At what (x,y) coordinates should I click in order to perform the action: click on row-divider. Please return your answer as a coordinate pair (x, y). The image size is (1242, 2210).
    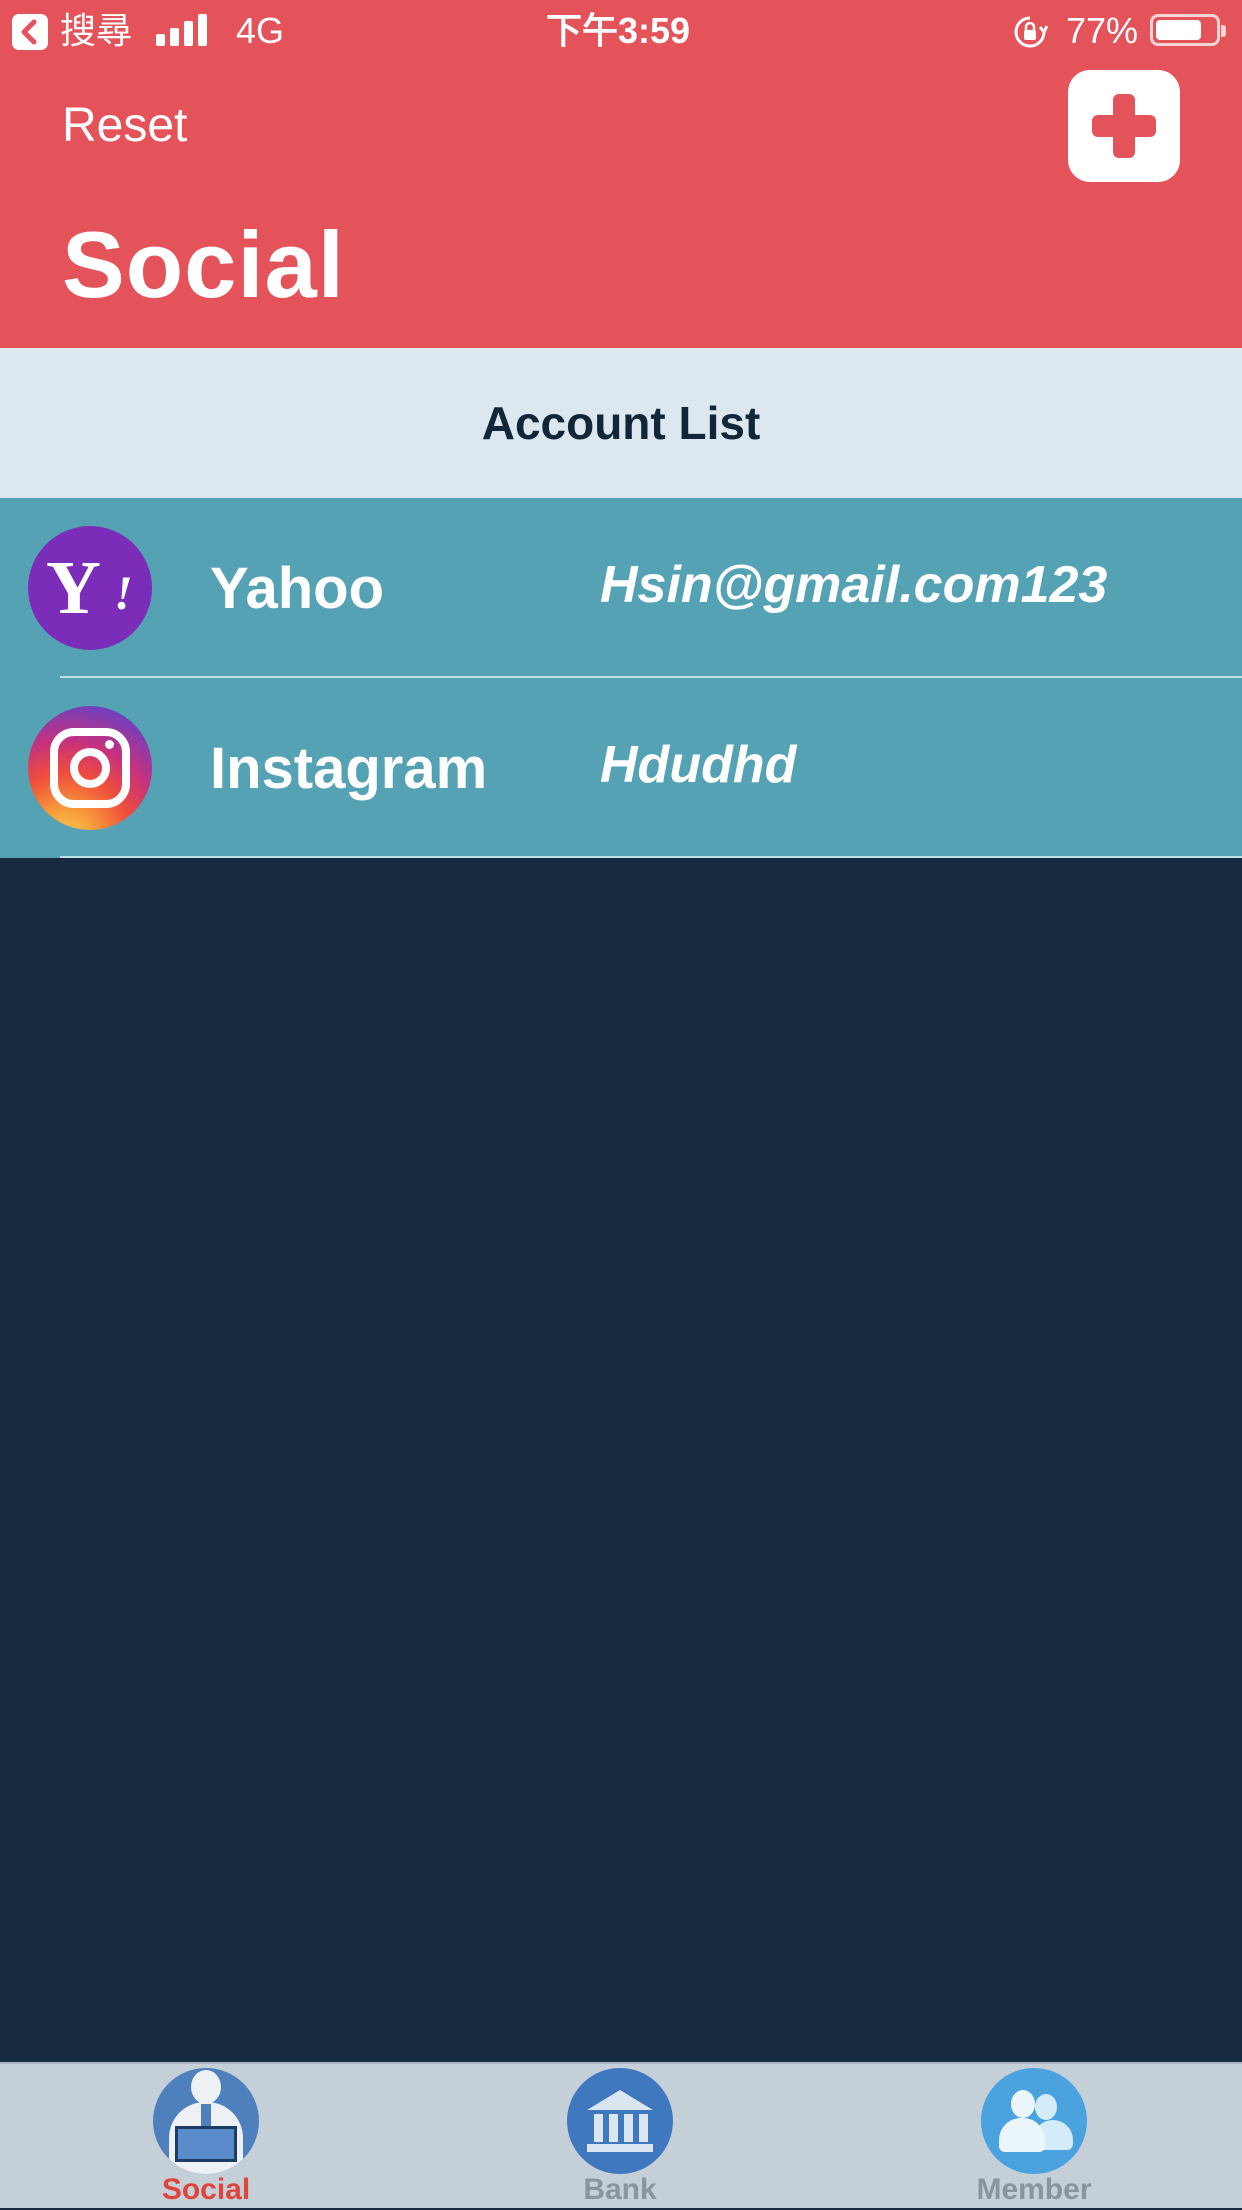
    Looking at the image, I should click on (651, 857).